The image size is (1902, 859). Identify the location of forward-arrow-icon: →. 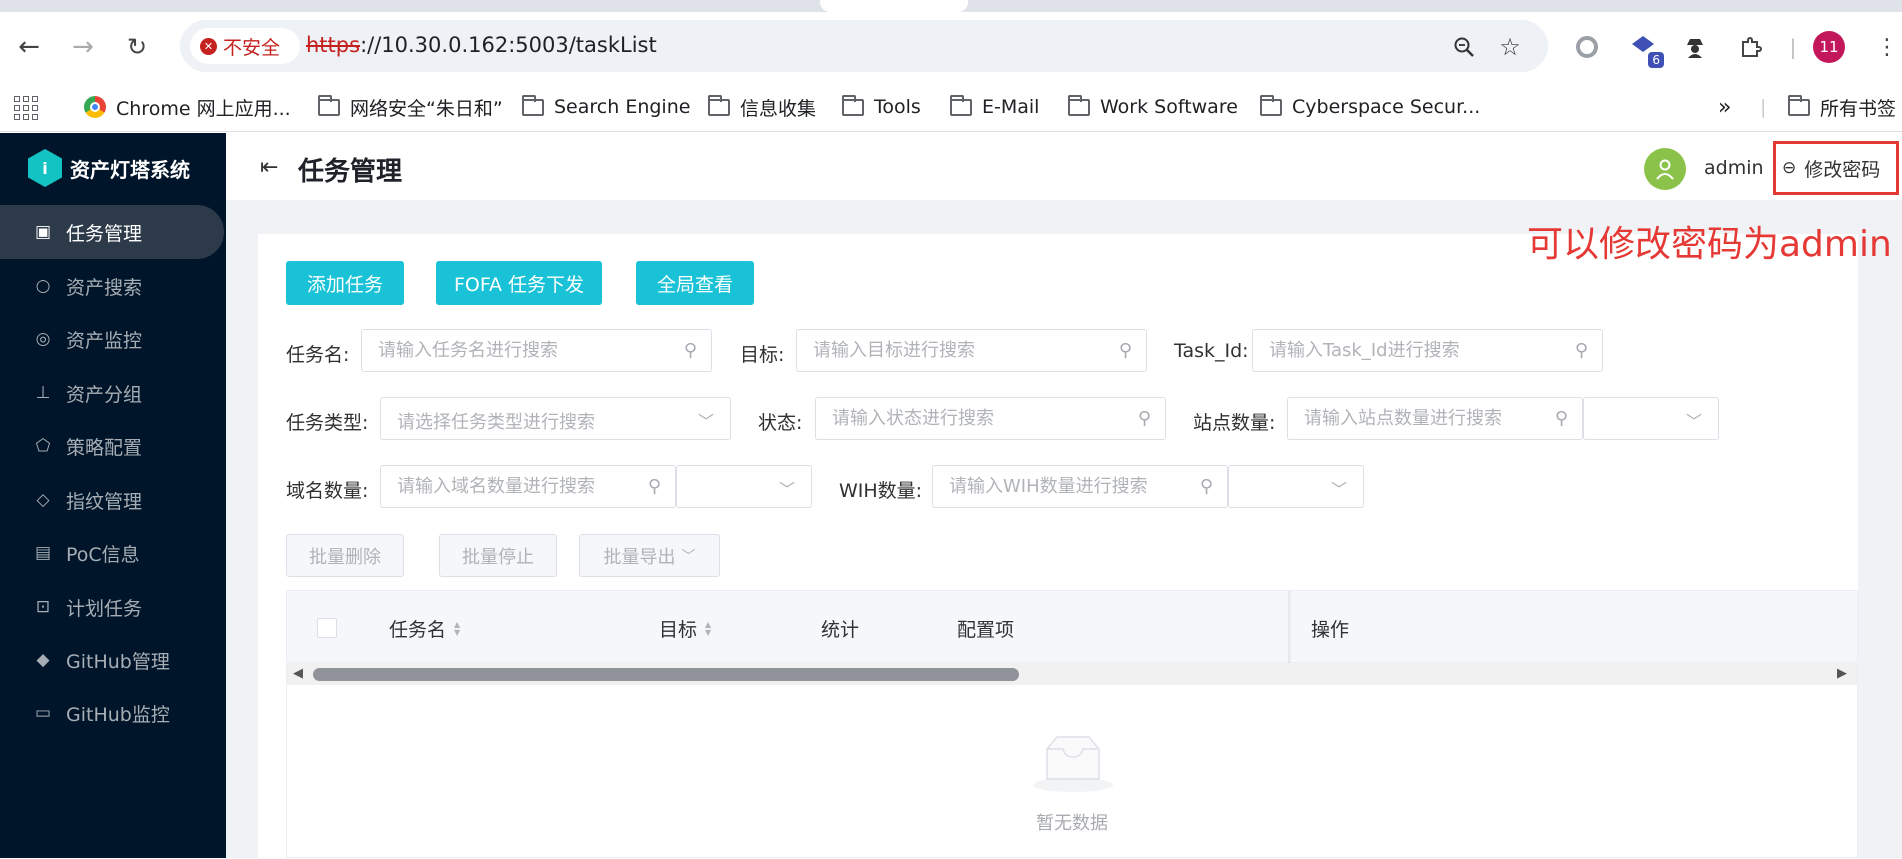
(83, 47).